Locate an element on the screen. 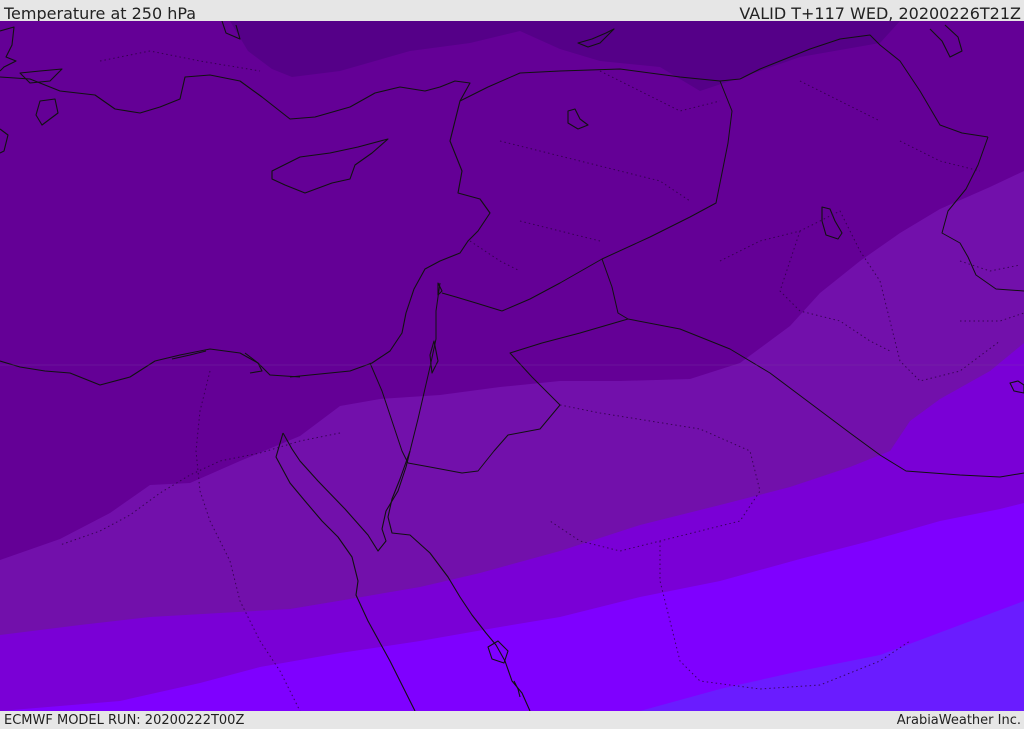 The width and height of the screenshot is (1024, 729). credit-label: ArabiaWeather Inc. is located at coordinates (958, 720).